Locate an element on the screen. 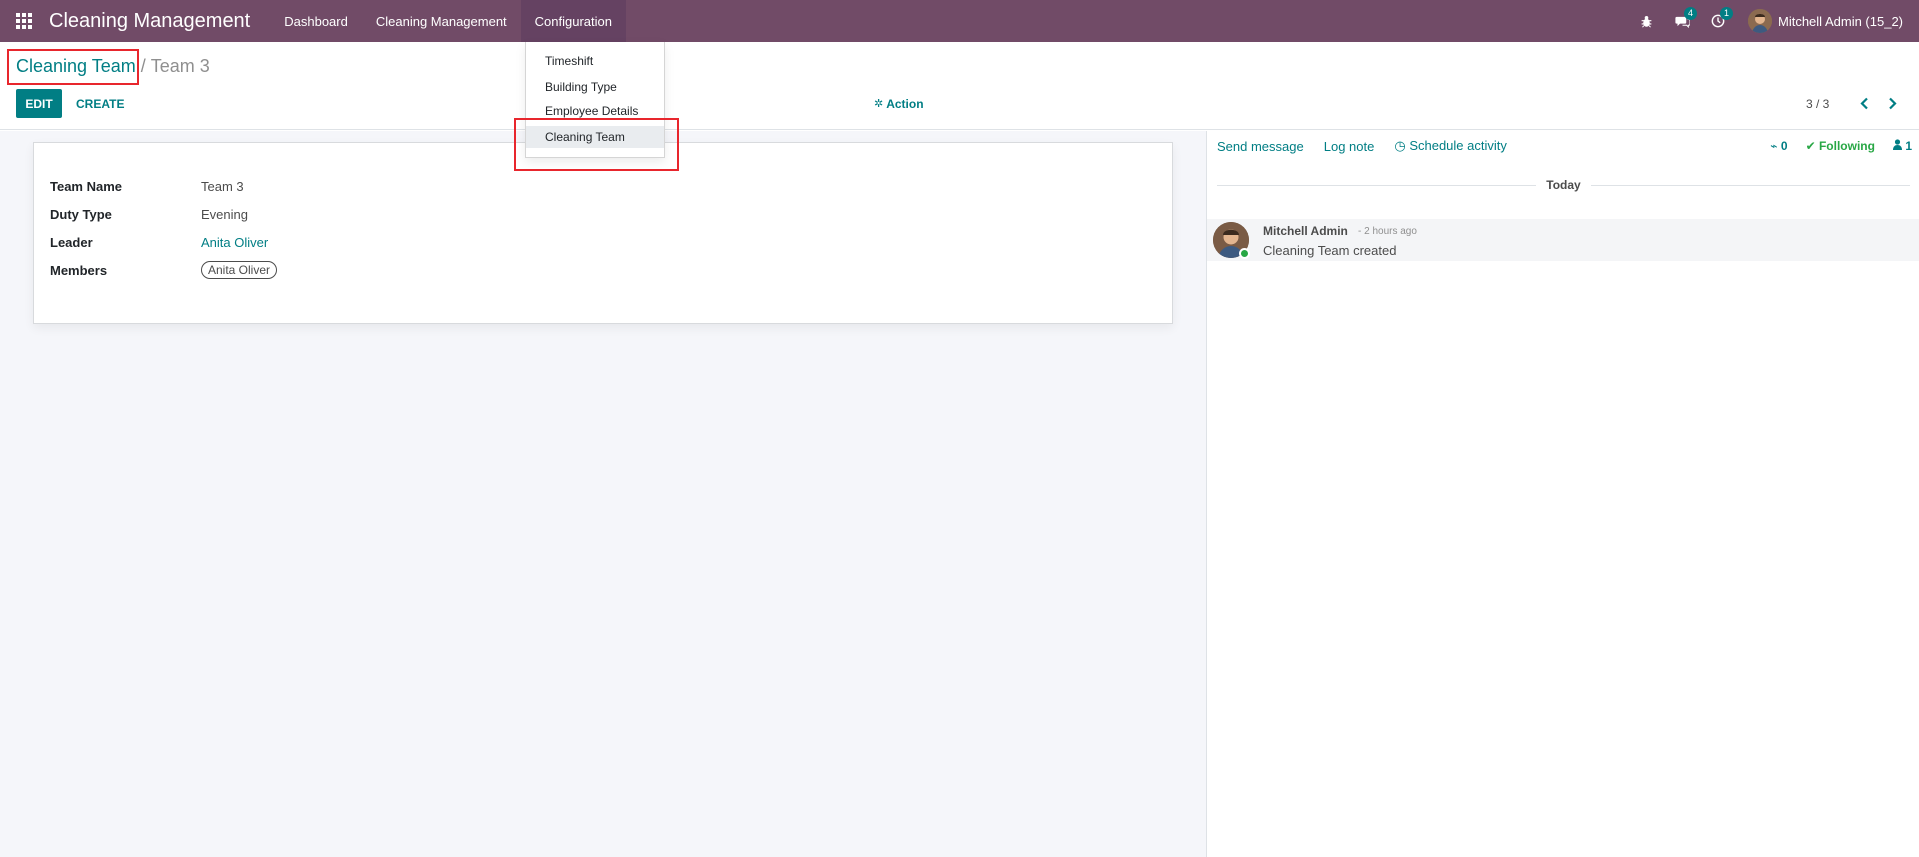  user-menu: Mitchell Admin (15_2) is located at coordinates (1827, 21).